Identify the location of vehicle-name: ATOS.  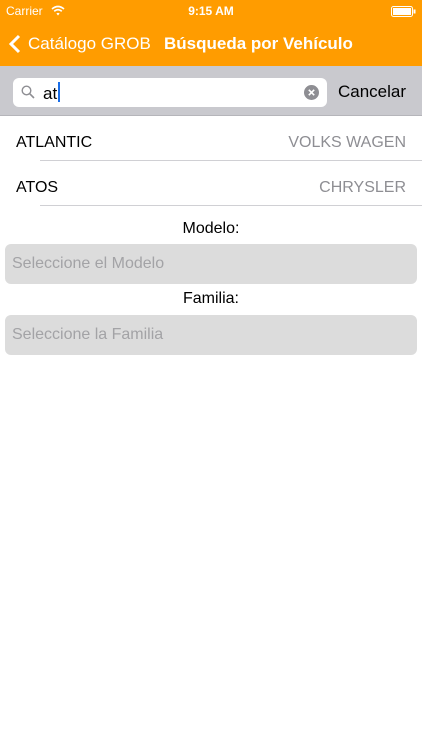
(37, 187).